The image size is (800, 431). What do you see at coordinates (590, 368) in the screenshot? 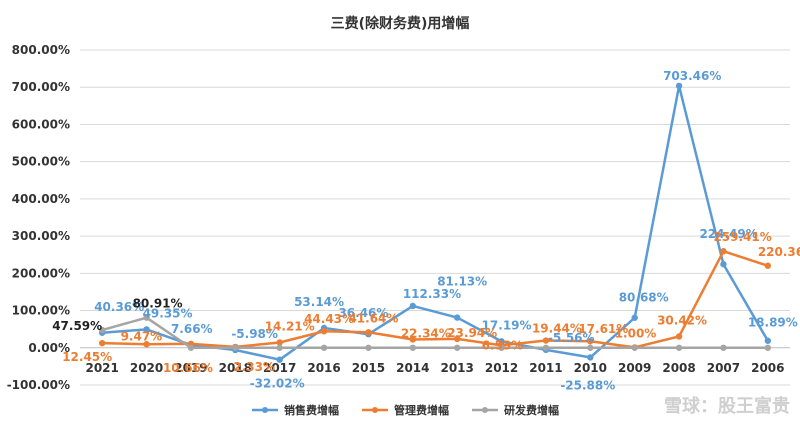
I see `x-tick-label: 2010` at bounding box center [590, 368].